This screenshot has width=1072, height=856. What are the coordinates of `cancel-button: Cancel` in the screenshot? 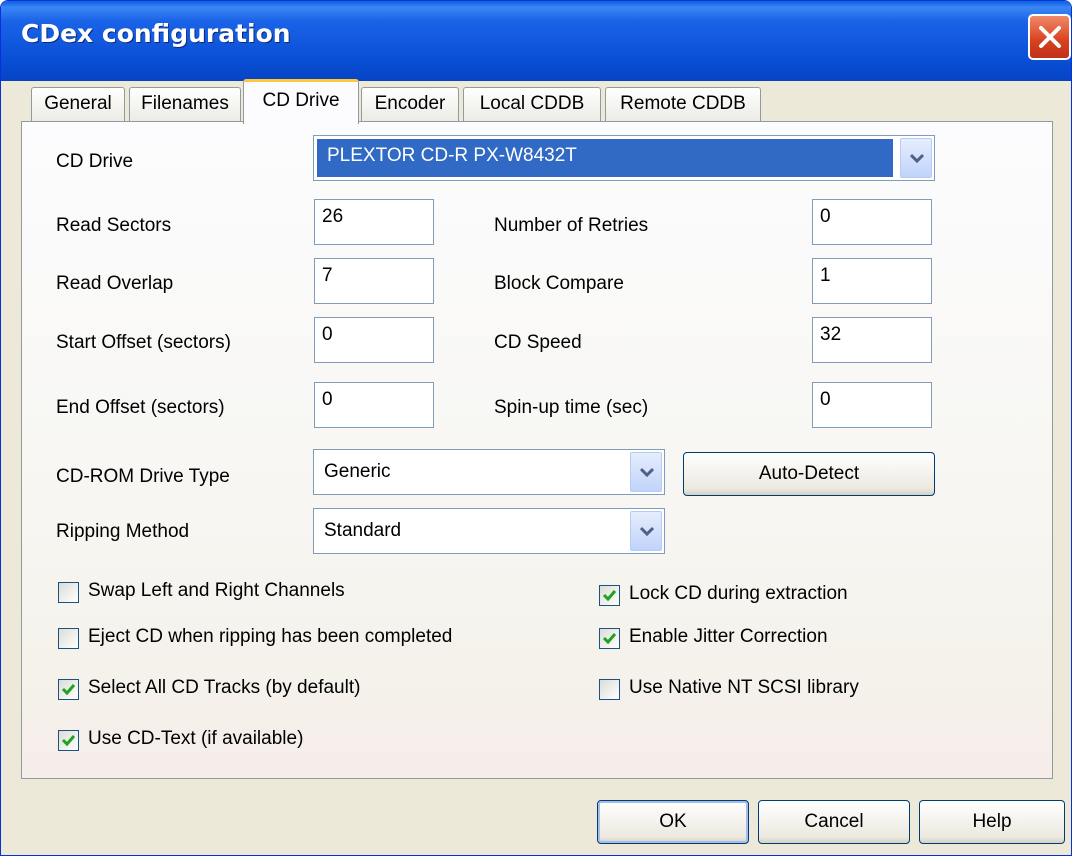 It's located at (834, 822).